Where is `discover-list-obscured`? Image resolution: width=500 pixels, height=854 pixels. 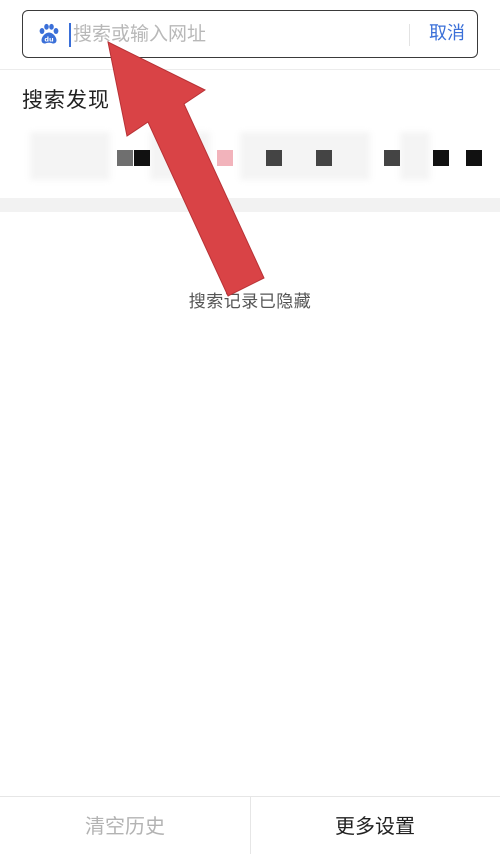
discover-list-obscured is located at coordinates (250, 155).